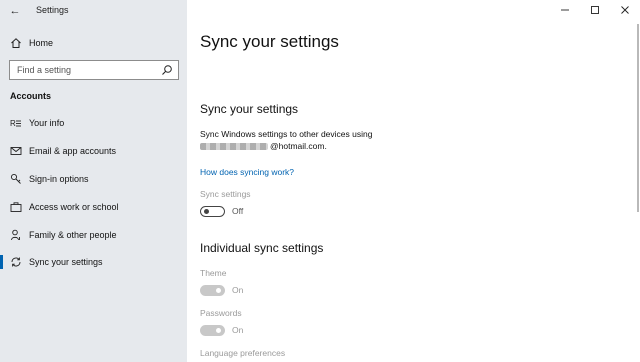 This screenshot has width=640, height=362. Describe the element at coordinates (238, 330) in the screenshot. I see `passwords-state: On` at that location.